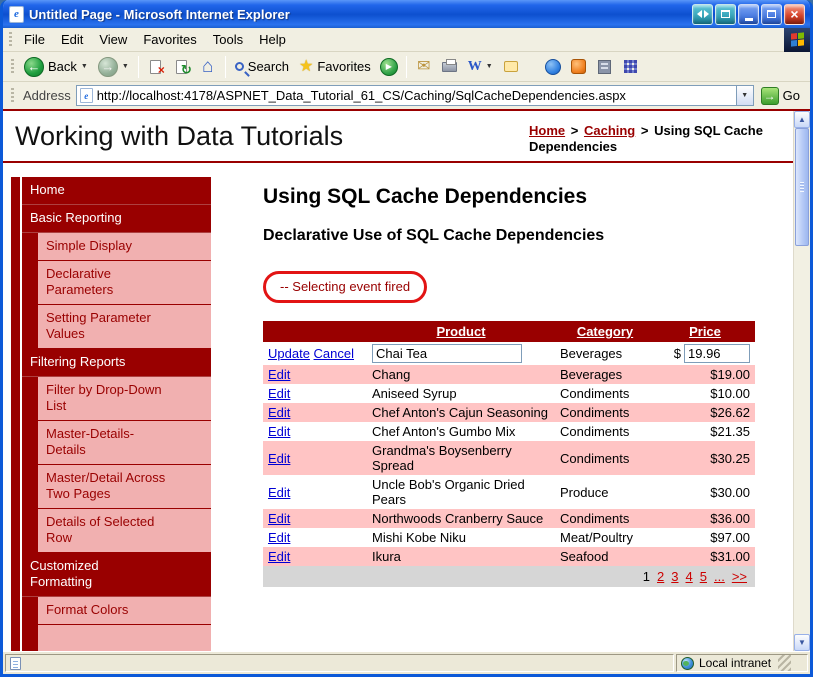 Image resolution: width=813 pixels, height=677 pixels. I want to click on price-input, so click(717, 353).